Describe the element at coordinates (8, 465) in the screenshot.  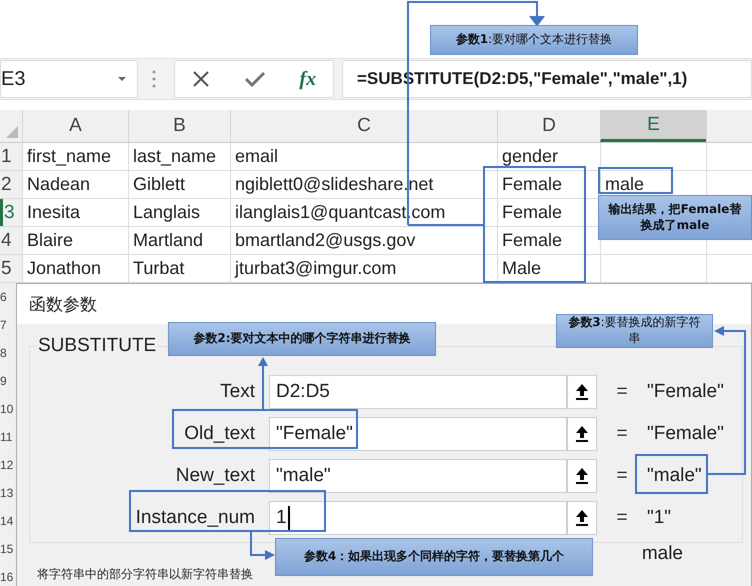
I see `row-header: 12` at that location.